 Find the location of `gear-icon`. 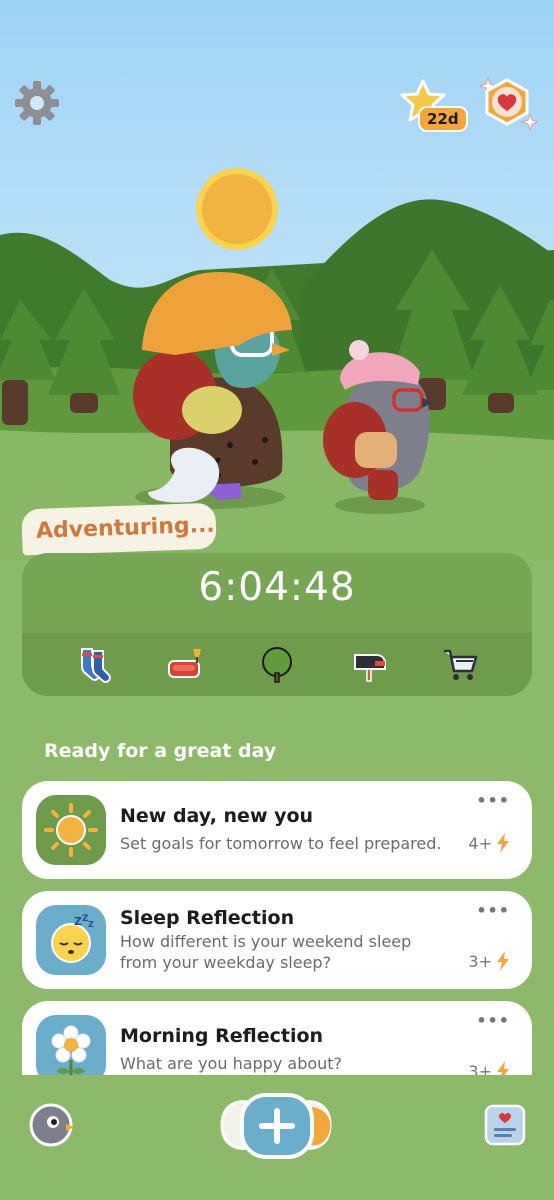

gear-icon is located at coordinates (37, 103).